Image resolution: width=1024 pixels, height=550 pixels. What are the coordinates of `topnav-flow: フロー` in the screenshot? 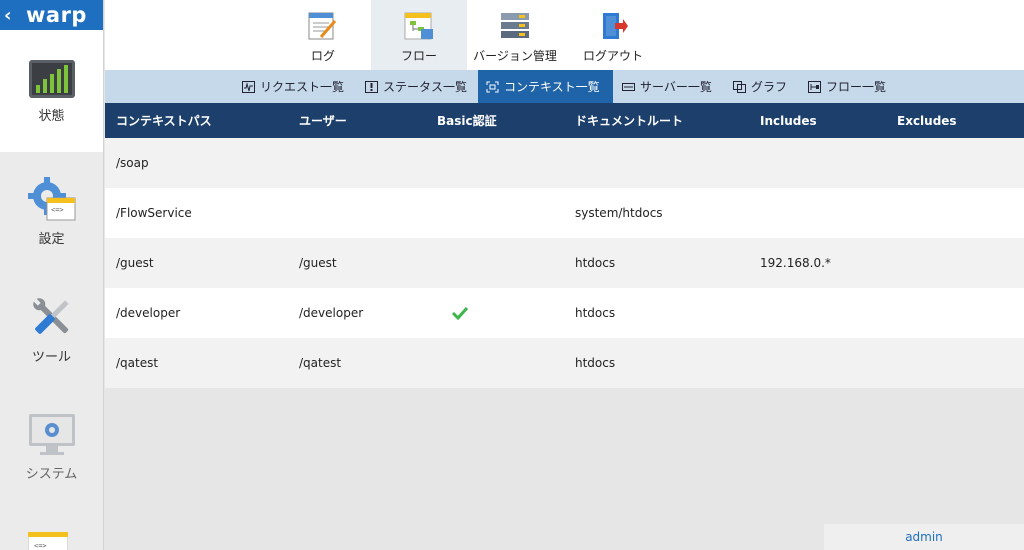 It's located at (419, 35).